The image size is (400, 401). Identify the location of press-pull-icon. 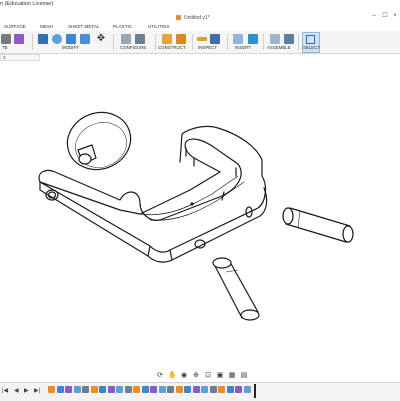
(43, 39).